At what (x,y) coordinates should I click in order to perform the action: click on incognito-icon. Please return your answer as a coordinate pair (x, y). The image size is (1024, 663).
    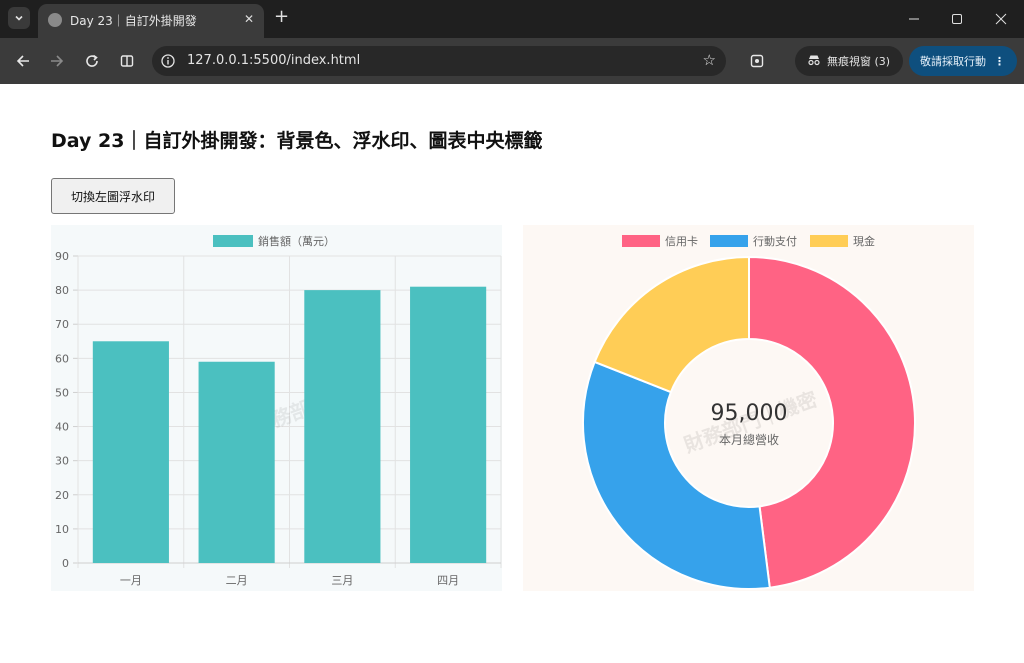
    Looking at the image, I should click on (814, 61).